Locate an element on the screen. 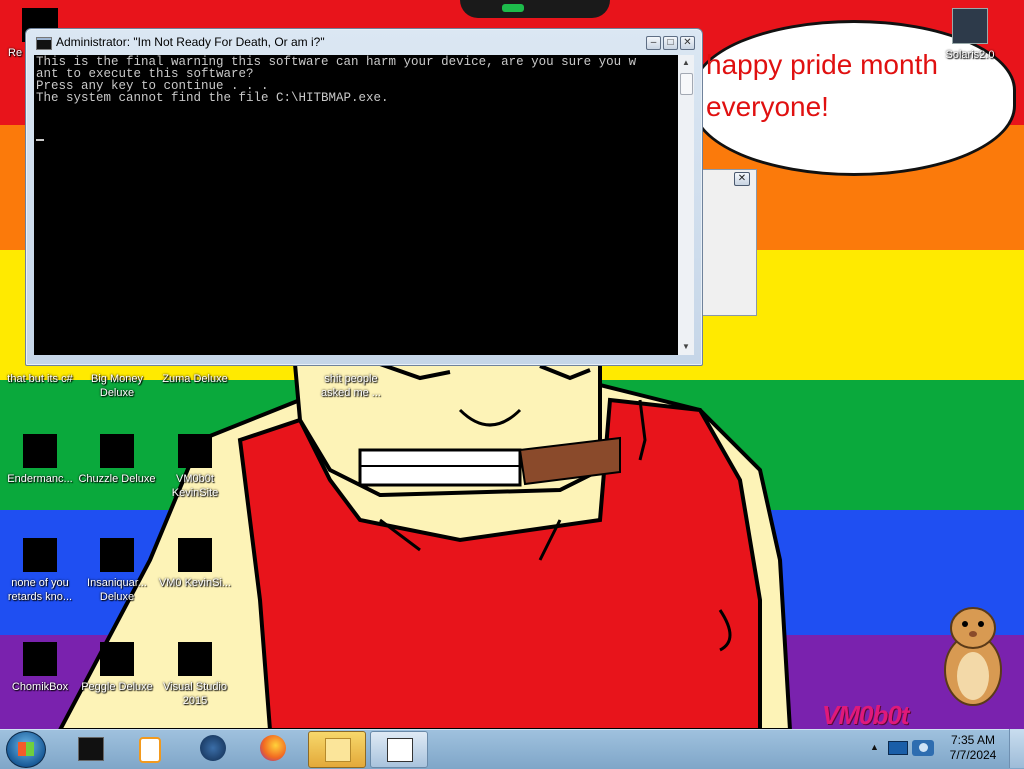 This screenshot has width=1024, height=769. command-prompt-icon is located at coordinates (91, 749).